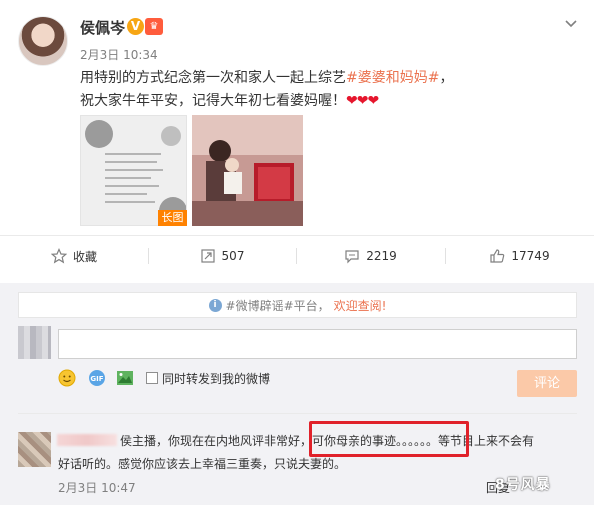 The width and height of the screenshot is (594, 505). Describe the element at coordinates (530, 256) in the screenshot. I see `like-count: 17749` at that location.